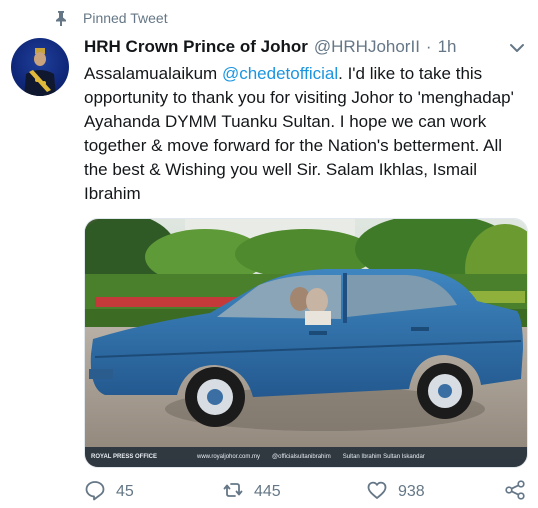 This screenshot has height=508, width=538. I want to click on pinned-indicator: Pinned Tweet, so click(111, 18).